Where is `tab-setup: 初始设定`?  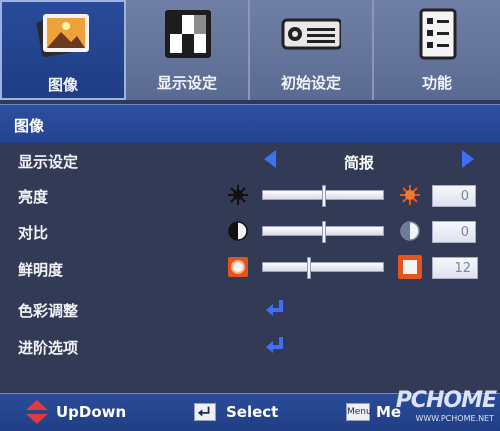
tab-setup: 初始设定 is located at coordinates (312, 50).